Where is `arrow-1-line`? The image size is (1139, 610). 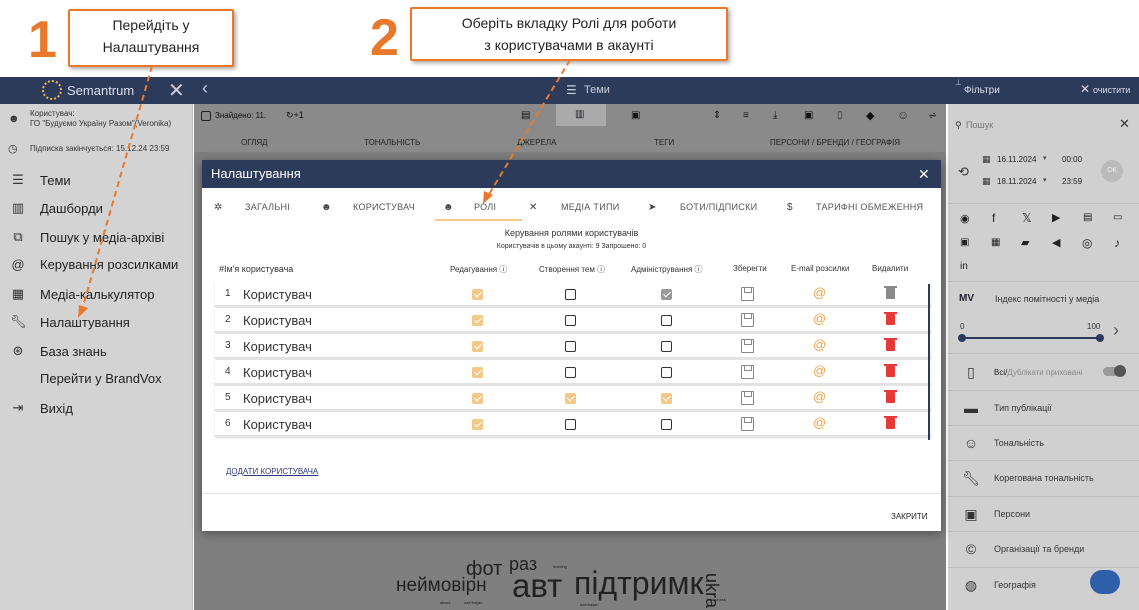 arrow-1-line is located at coordinates (117, 188).